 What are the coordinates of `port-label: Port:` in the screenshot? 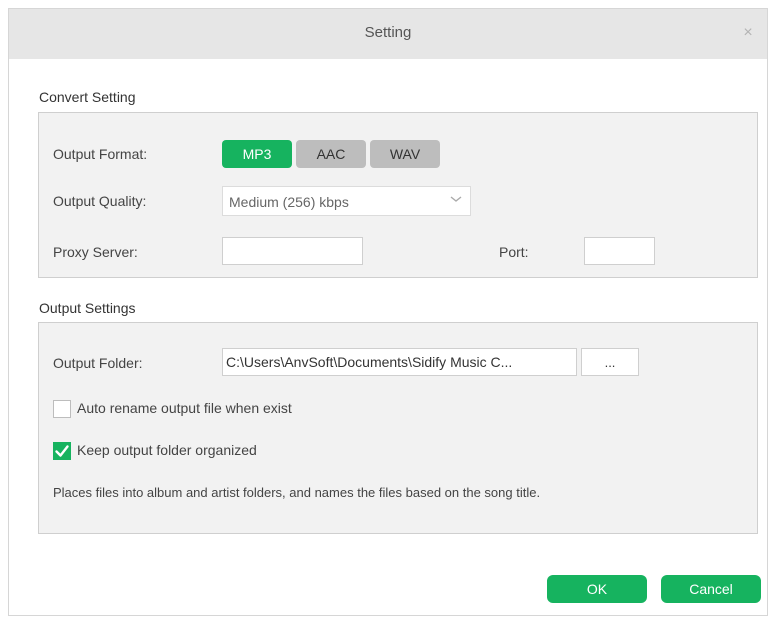 It's located at (514, 252).